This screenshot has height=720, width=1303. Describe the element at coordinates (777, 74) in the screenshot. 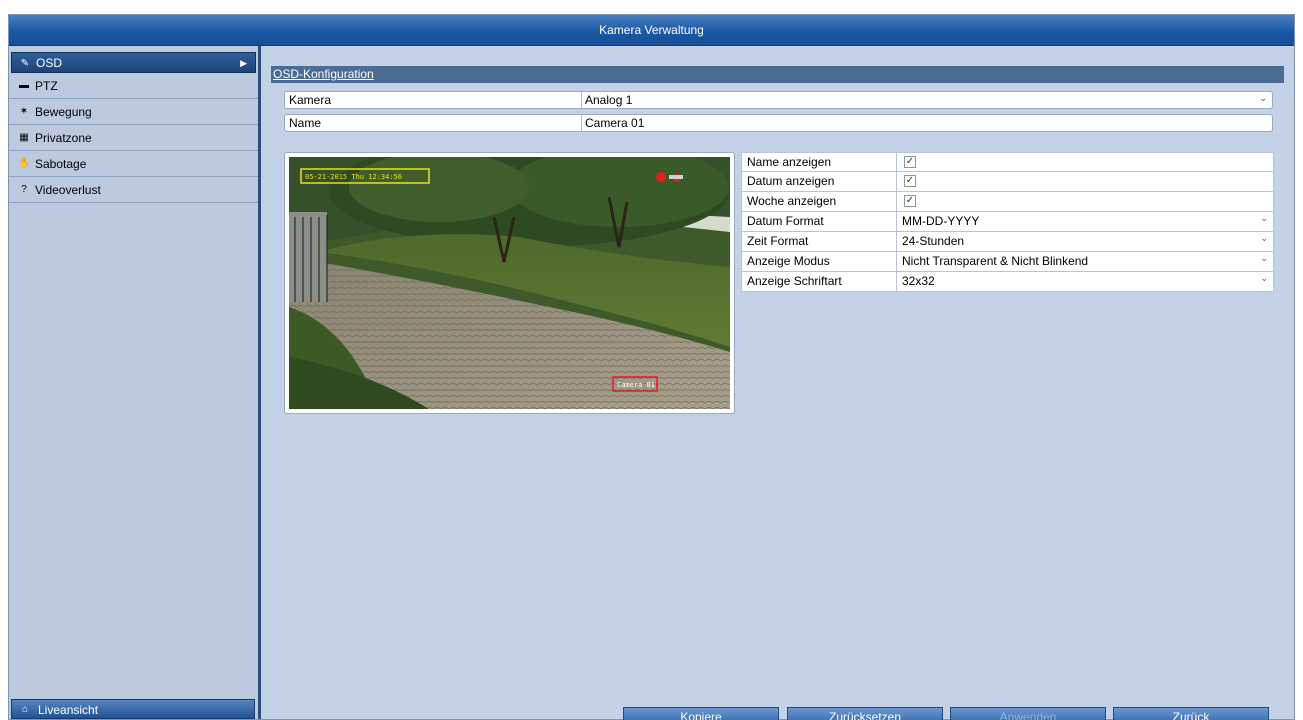

I see `section-header: OSD-Konfiguration` at that location.